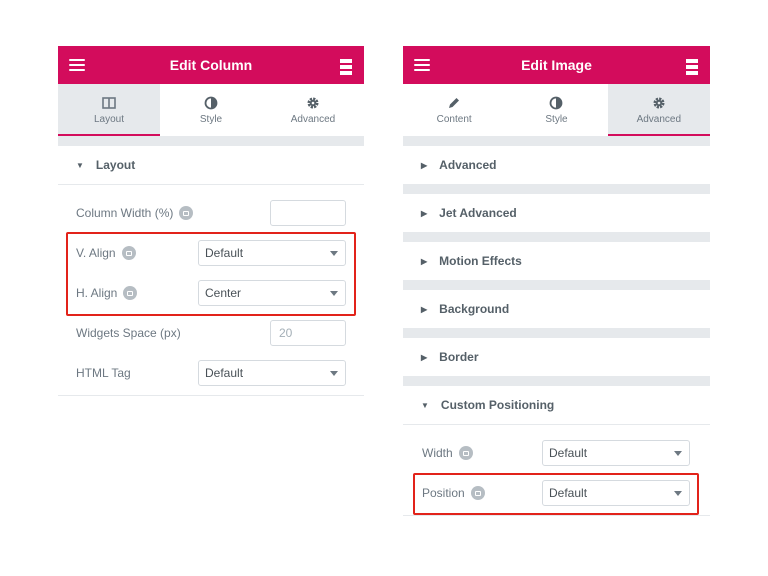  I want to click on tab-layout: Layout, so click(109, 110).